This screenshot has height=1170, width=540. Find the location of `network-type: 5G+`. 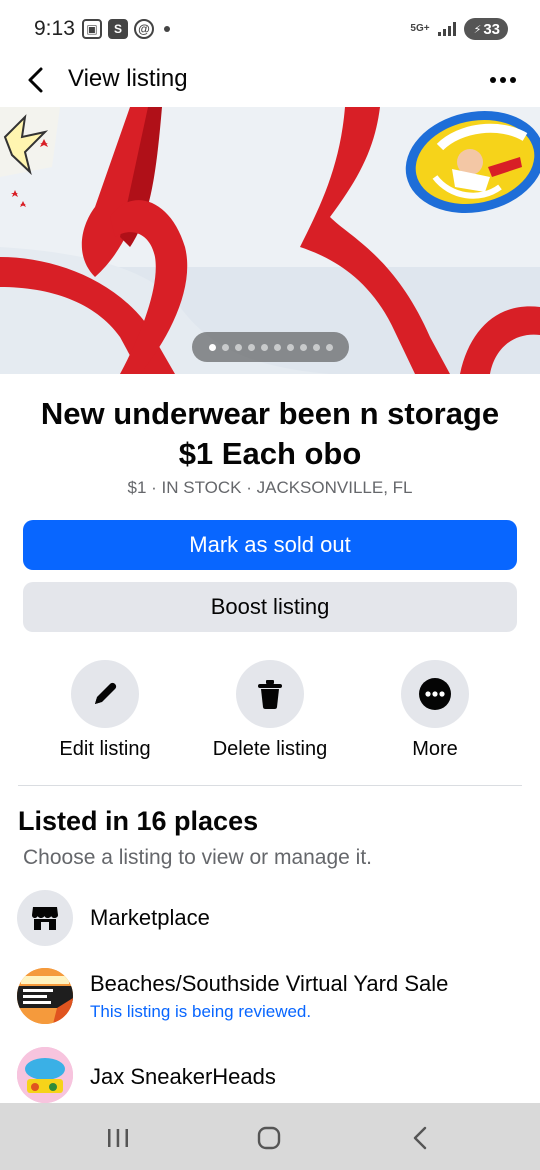

network-type: 5G+ is located at coordinates (420, 28).